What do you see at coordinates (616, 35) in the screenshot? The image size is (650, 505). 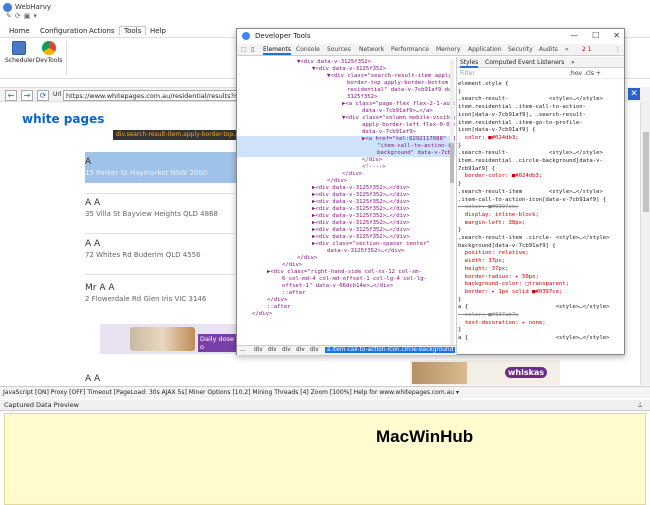 I see `close-icon: ✕` at bounding box center [616, 35].